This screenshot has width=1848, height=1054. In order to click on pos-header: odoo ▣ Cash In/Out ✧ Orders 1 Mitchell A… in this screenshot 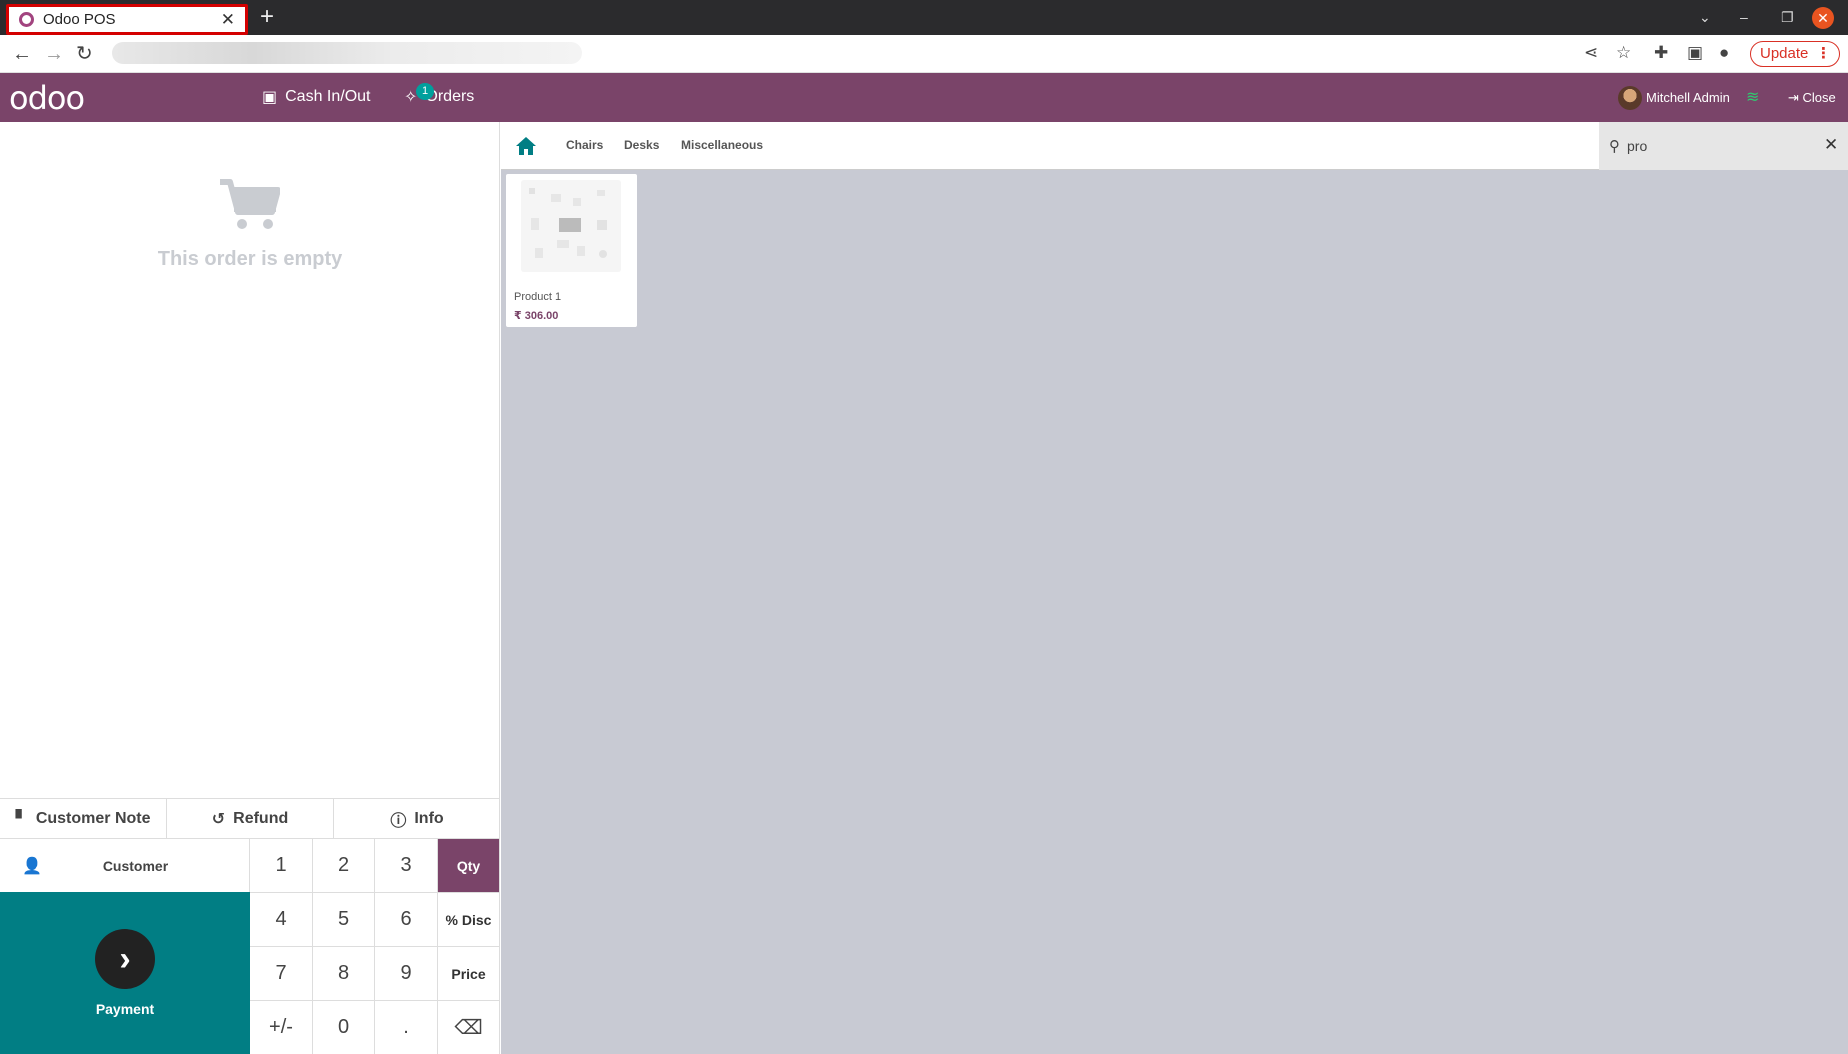, I will do `click(924, 97)`.